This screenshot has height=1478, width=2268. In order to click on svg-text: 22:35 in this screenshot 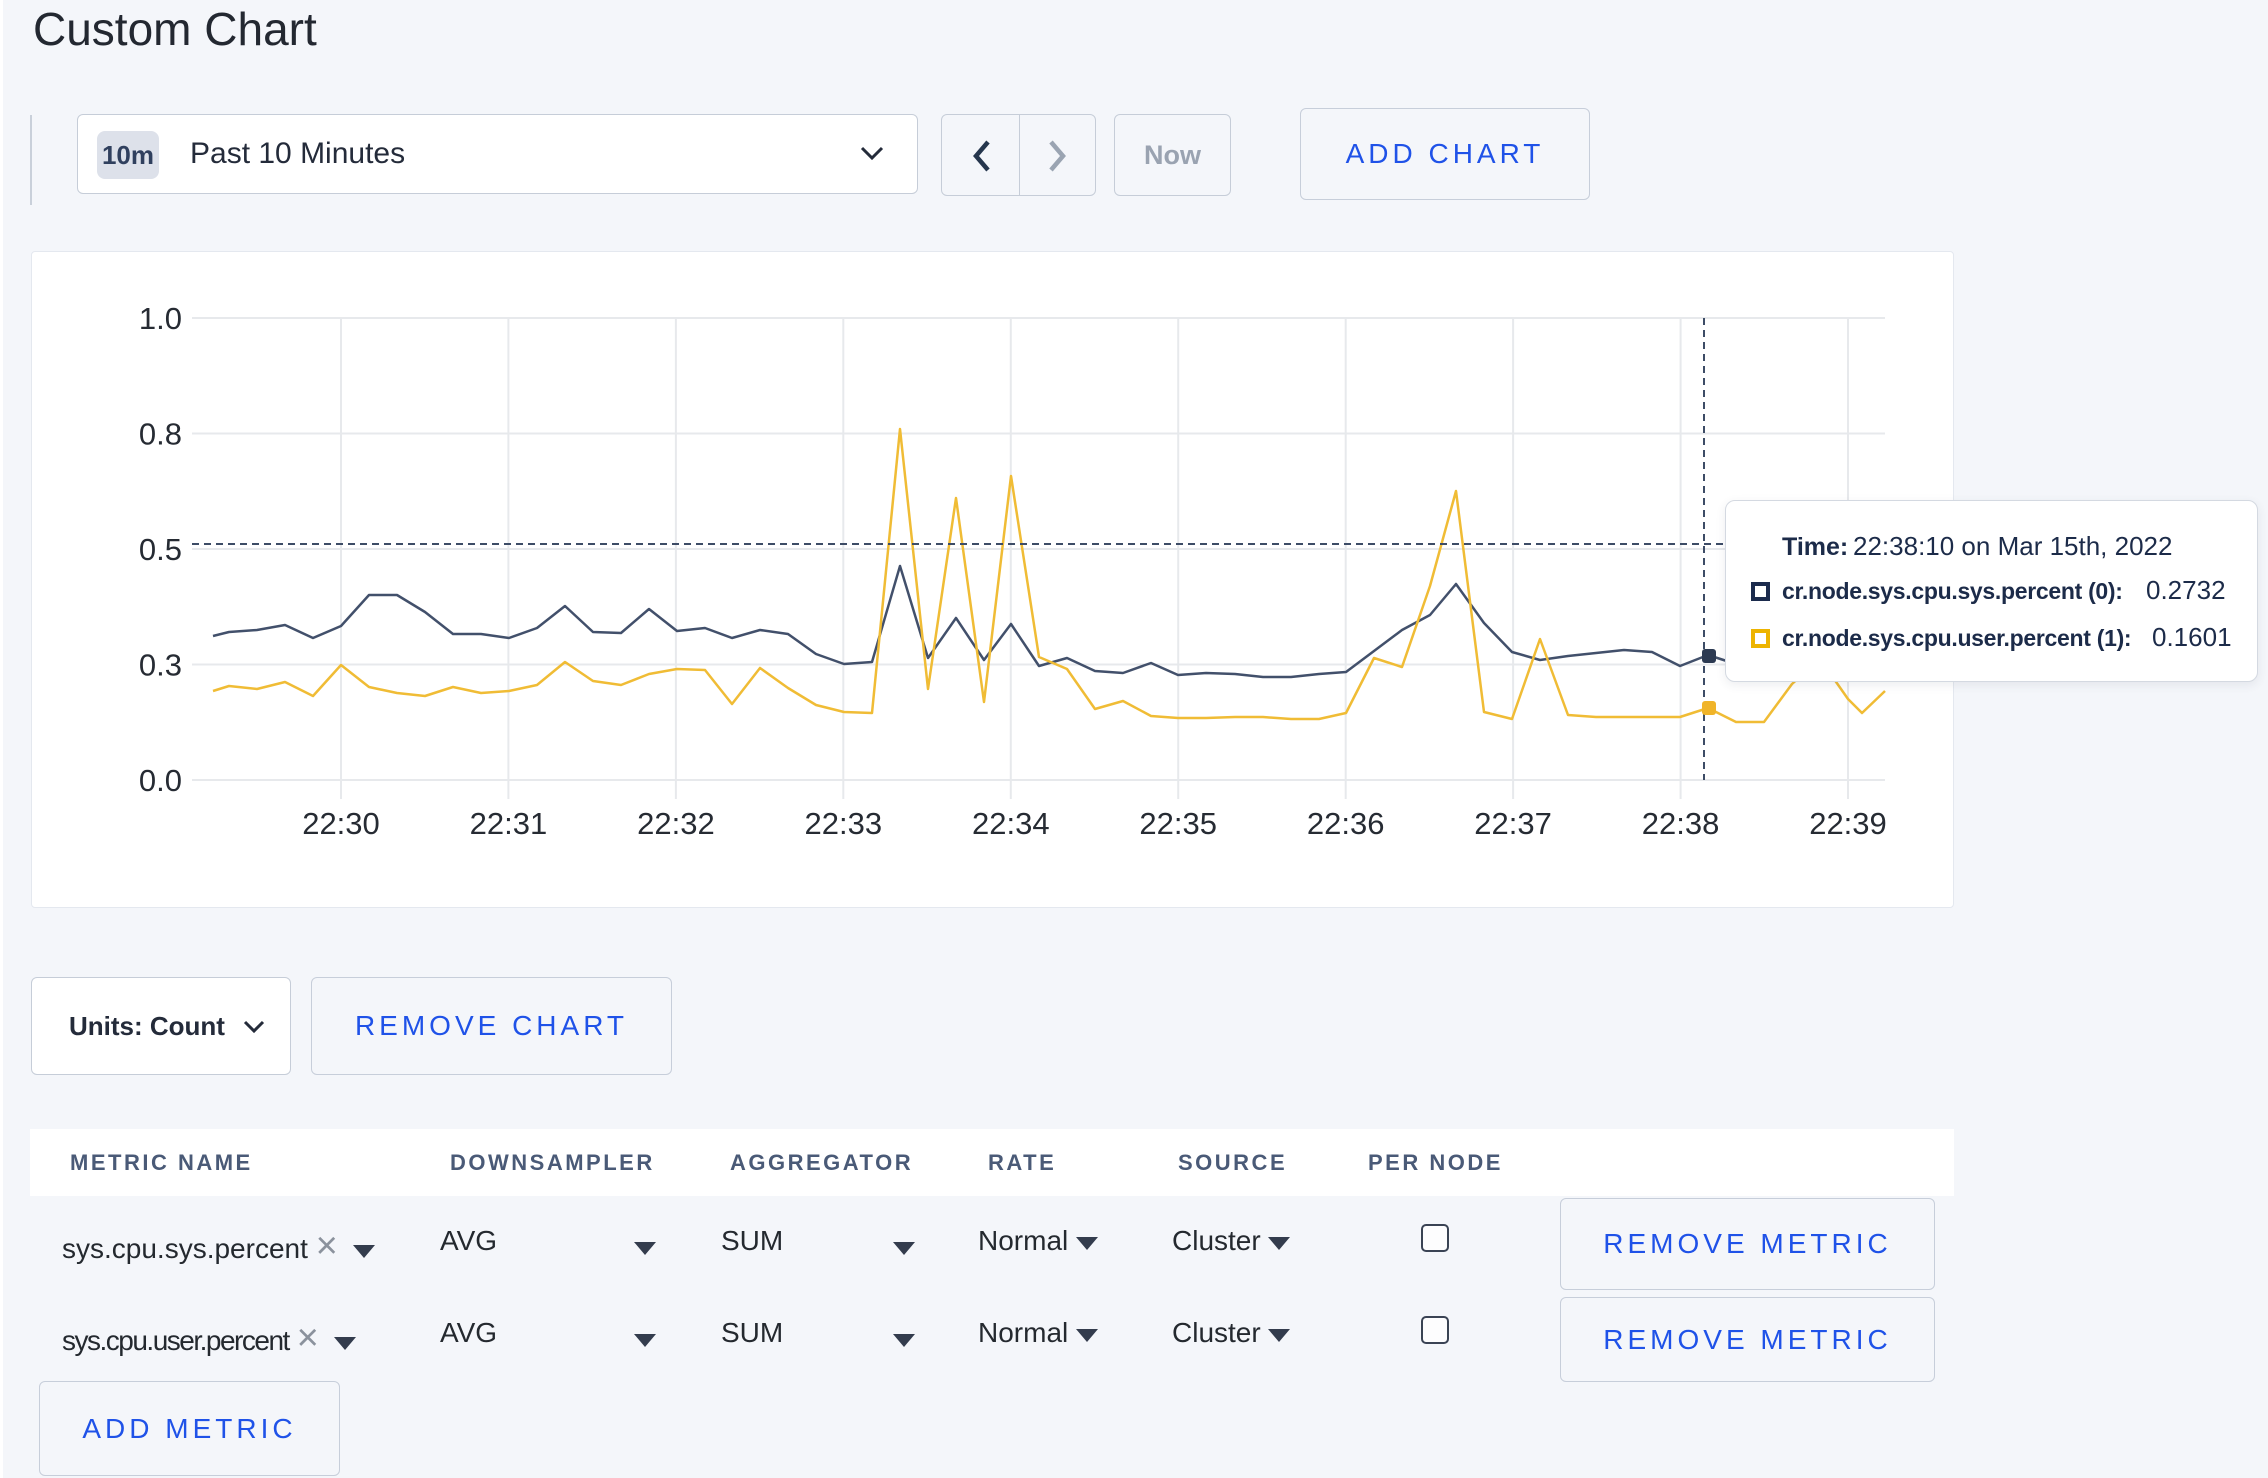, I will do `click(1178, 823)`.